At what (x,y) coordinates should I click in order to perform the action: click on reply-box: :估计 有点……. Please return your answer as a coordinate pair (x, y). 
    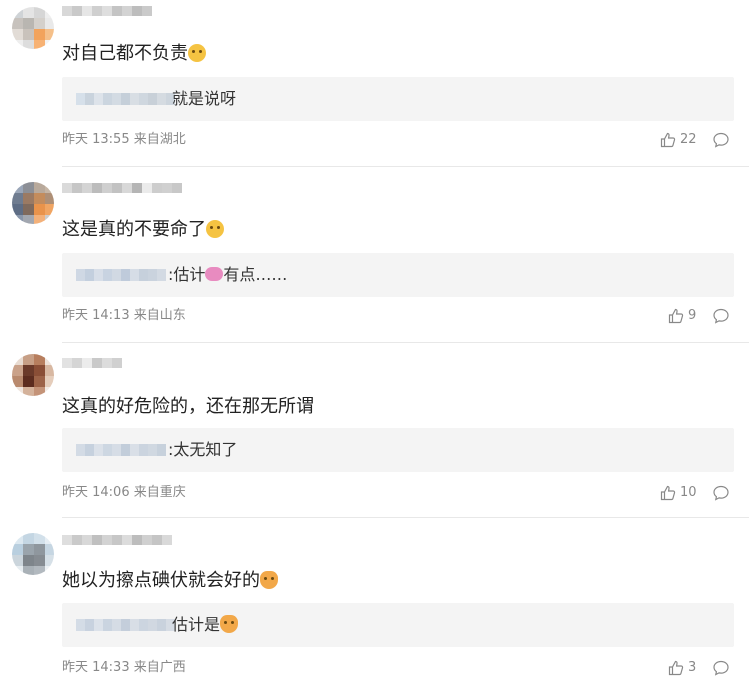
    Looking at the image, I should click on (398, 275).